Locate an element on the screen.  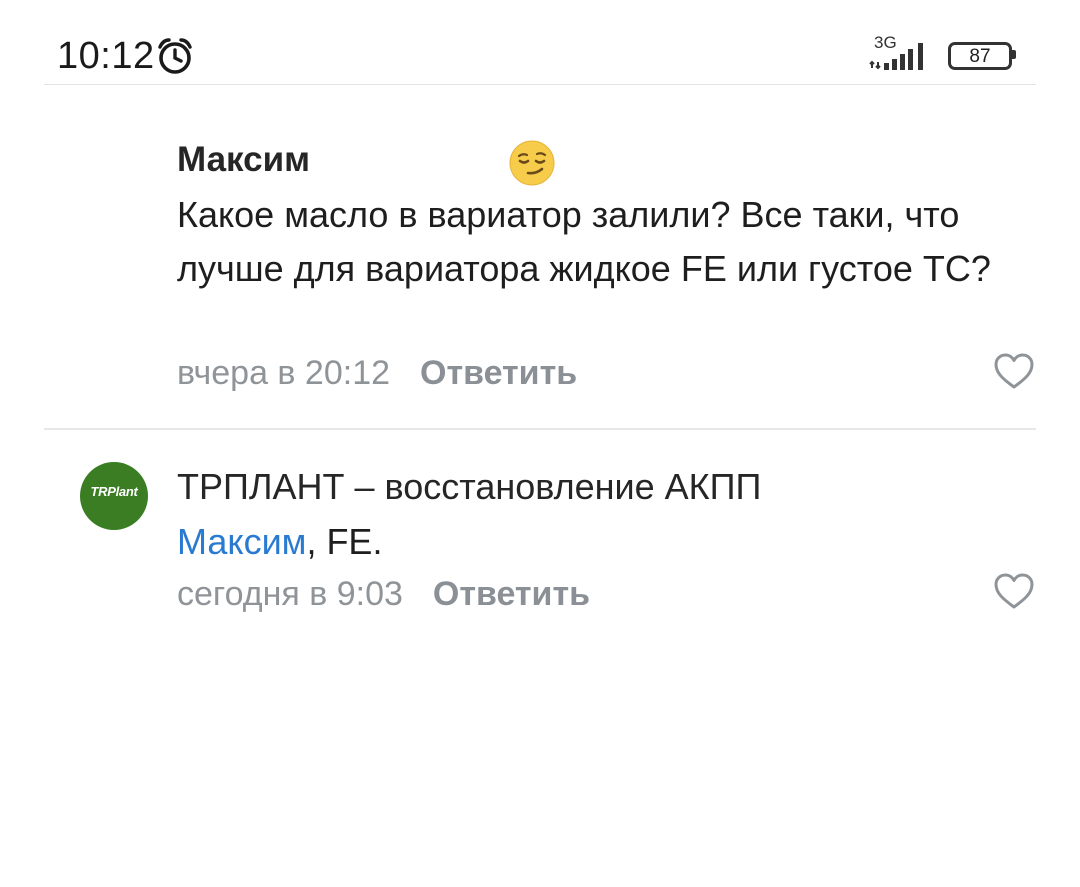
comment-author: Максим is located at coordinates (243, 160).